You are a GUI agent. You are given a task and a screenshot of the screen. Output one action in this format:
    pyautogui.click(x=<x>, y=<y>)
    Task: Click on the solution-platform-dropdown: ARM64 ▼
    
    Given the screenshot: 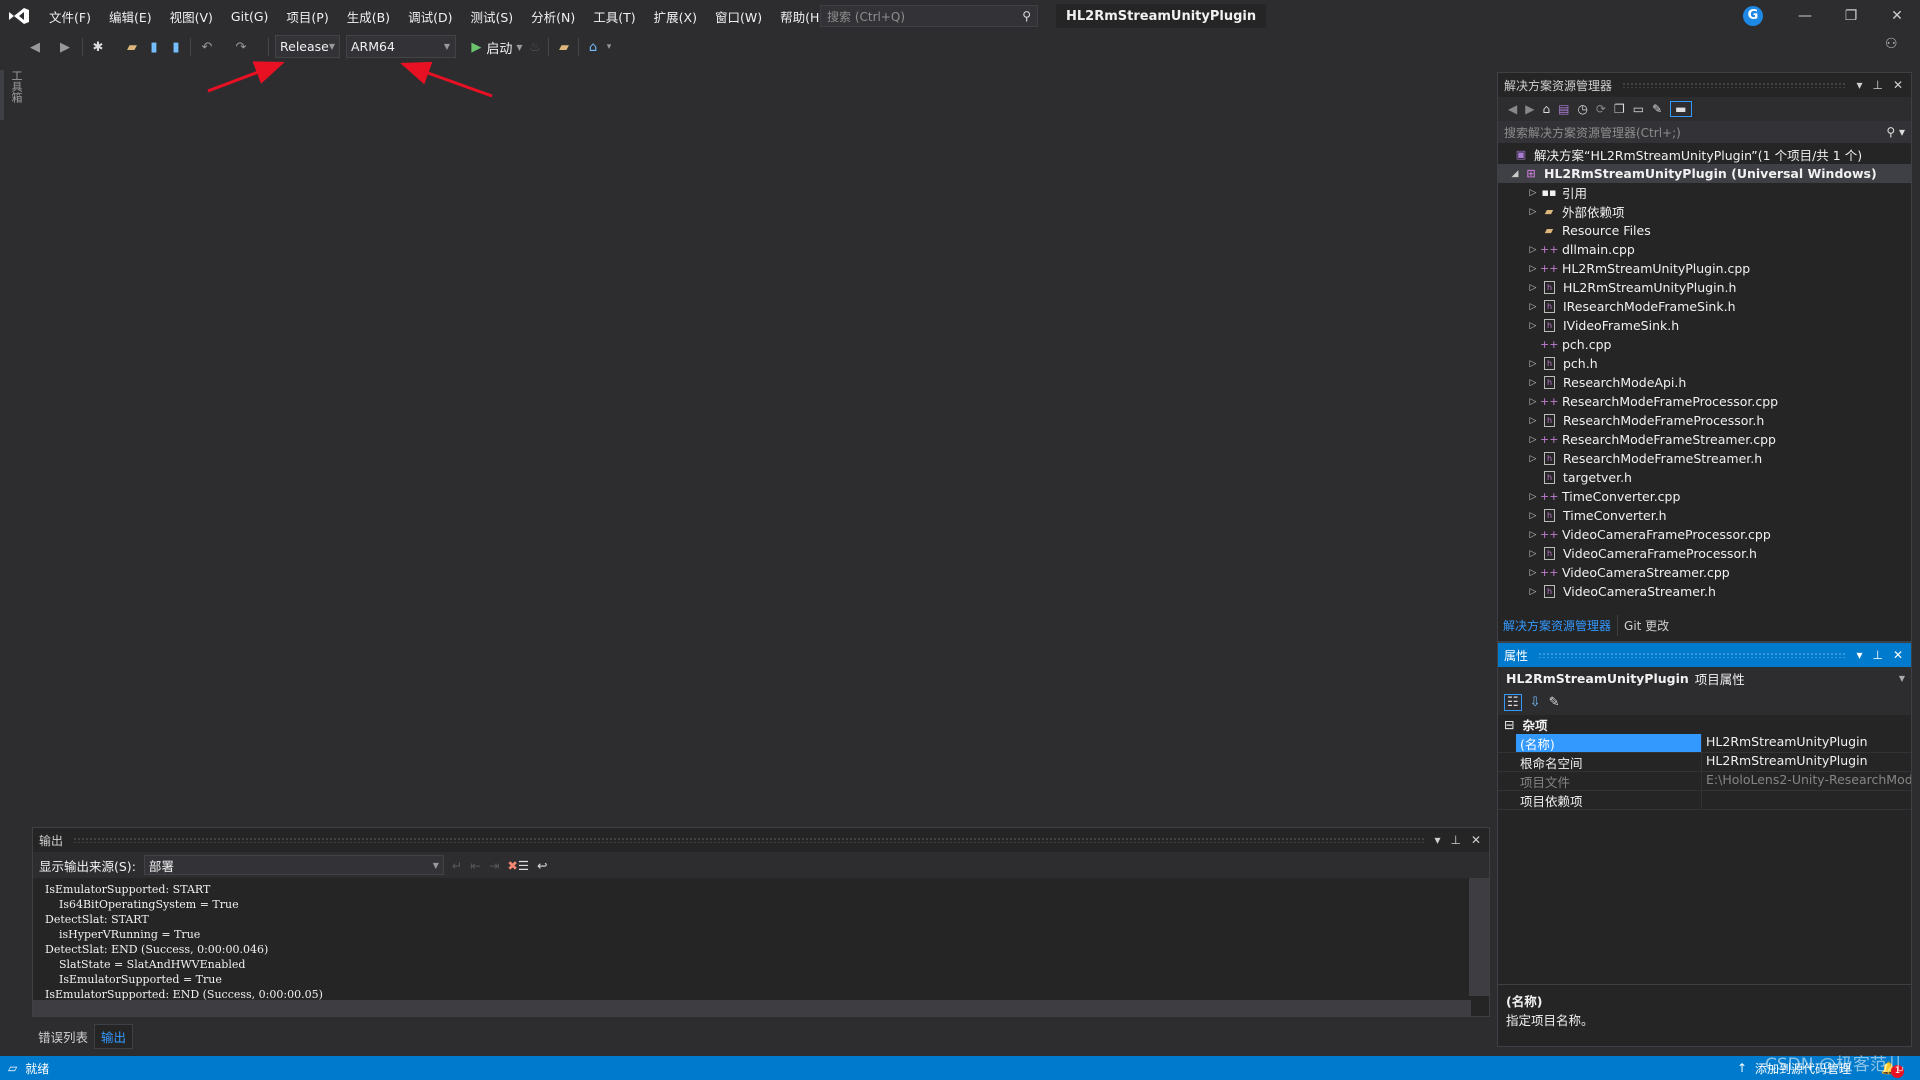 What is the action you would take?
    pyautogui.click(x=401, y=46)
    